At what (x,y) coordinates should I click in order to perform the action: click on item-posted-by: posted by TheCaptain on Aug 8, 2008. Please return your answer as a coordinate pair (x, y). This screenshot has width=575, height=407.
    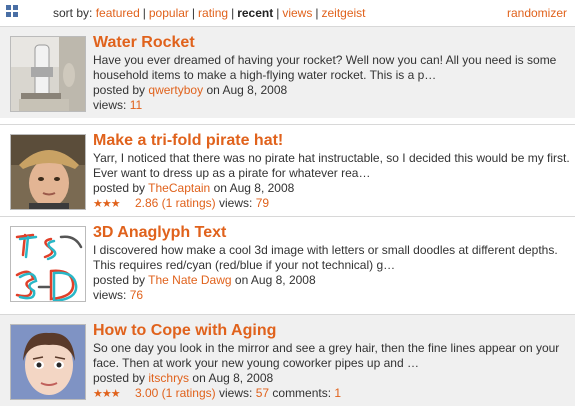
    Looking at the image, I should click on (194, 188).